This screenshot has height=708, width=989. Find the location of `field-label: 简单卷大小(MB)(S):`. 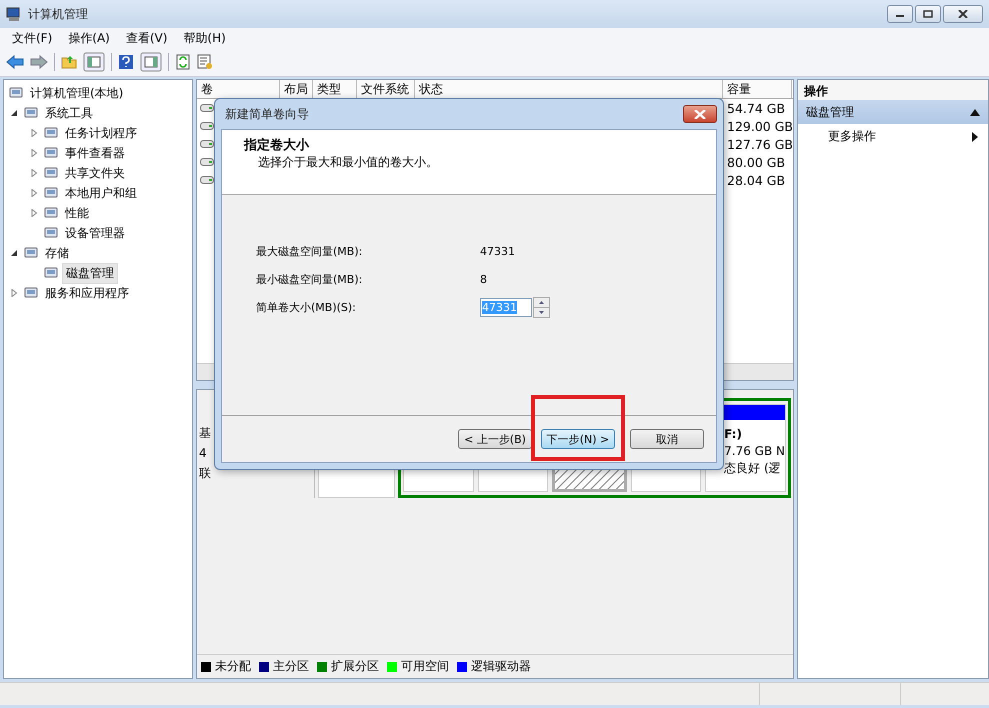

field-label: 简单卷大小(MB)(S): is located at coordinates (306, 307).